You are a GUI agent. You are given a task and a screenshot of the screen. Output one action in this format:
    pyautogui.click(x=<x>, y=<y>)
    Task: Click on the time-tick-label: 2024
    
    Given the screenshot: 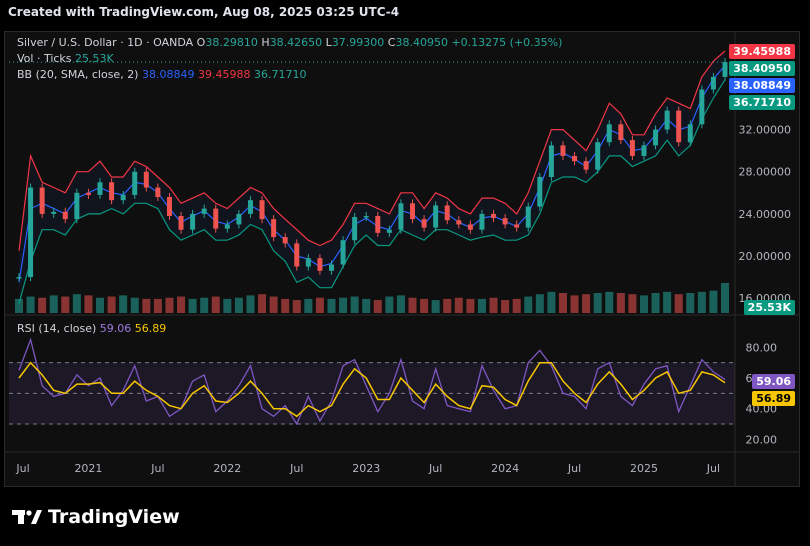 What is the action you would take?
    pyautogui.click(x=505, y=468)
    